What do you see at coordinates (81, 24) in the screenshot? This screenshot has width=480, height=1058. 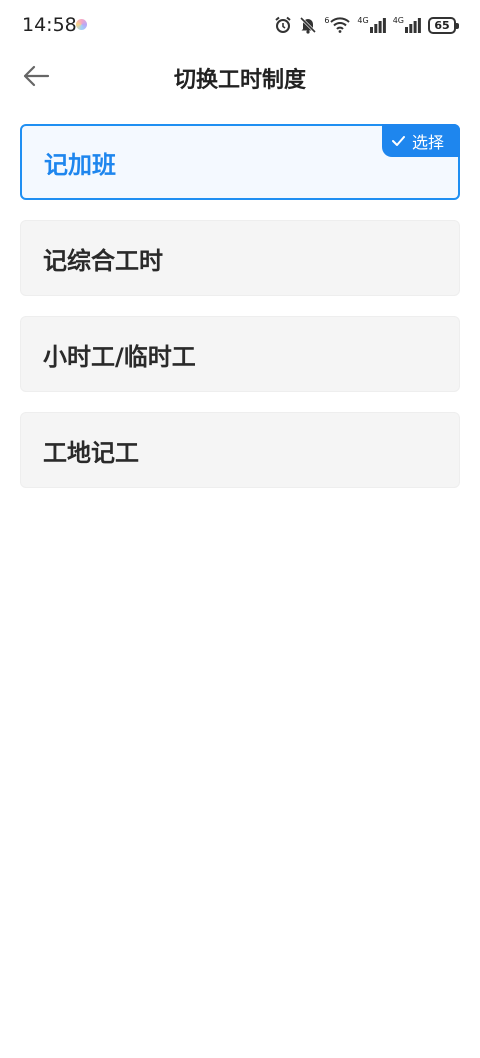 I see `app-notification-icon` at bounding box center [81, 24].